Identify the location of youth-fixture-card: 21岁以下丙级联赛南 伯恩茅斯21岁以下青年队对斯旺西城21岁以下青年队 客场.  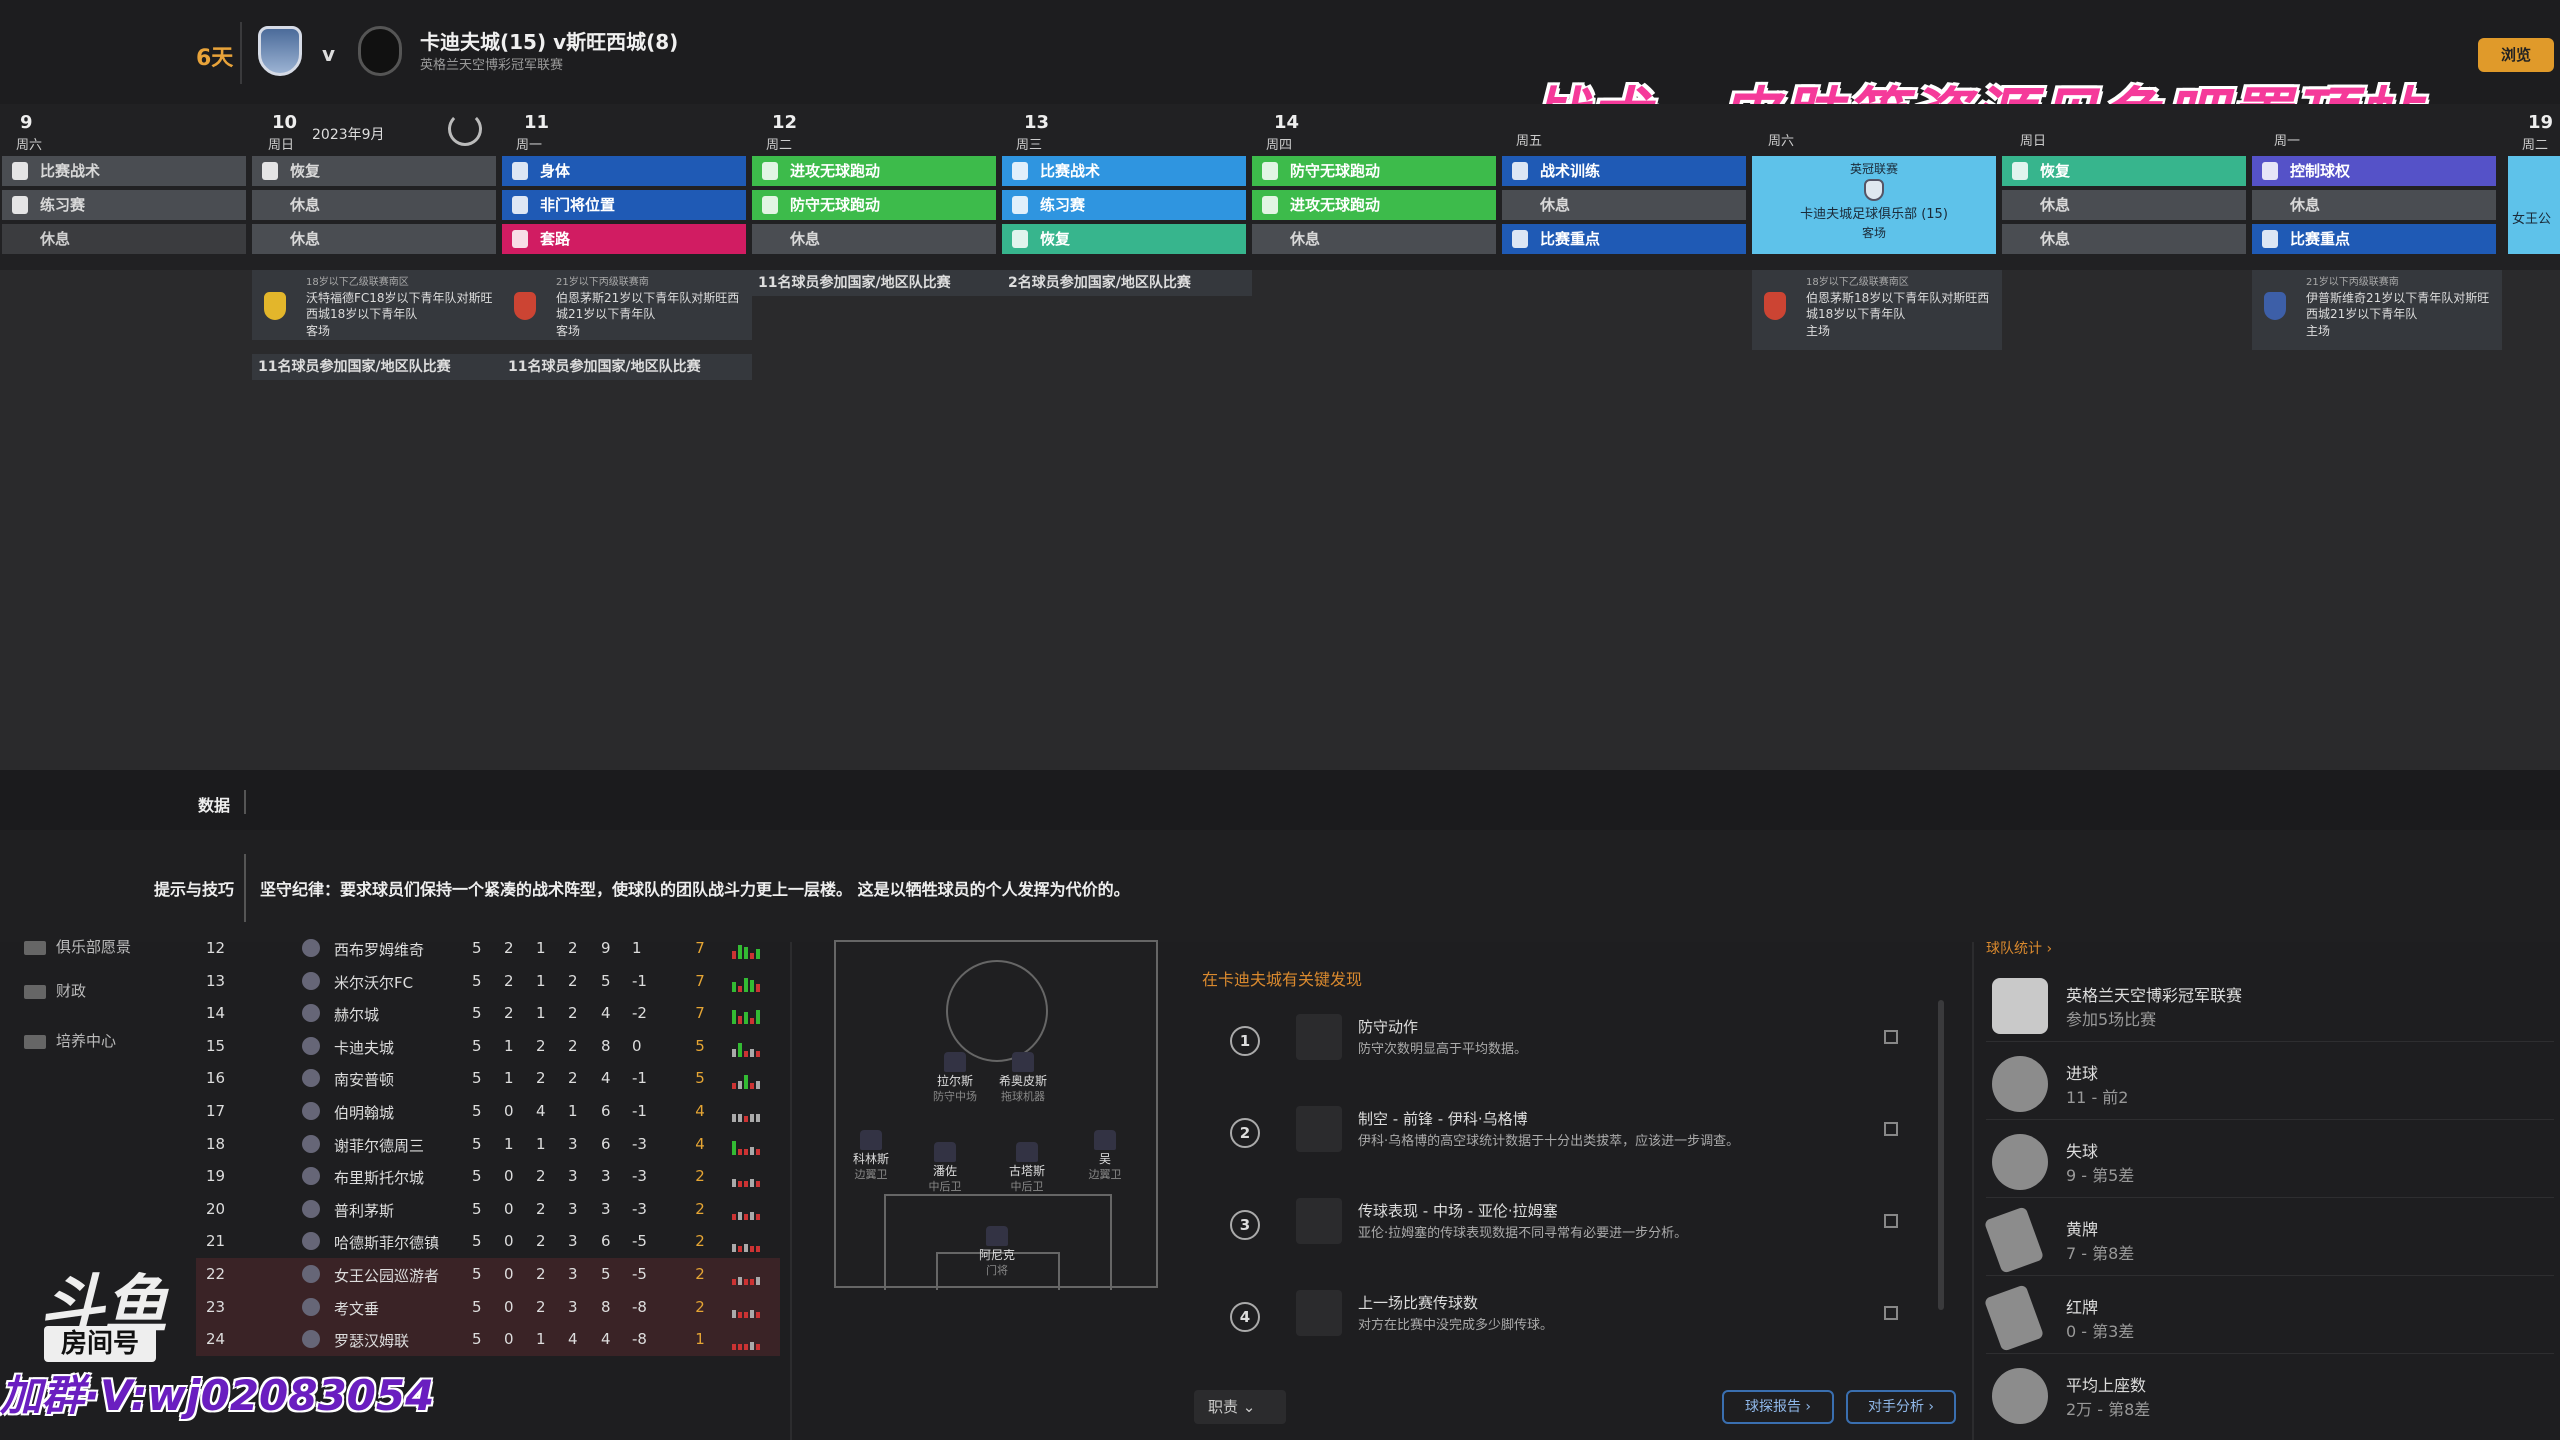
(627, 305).